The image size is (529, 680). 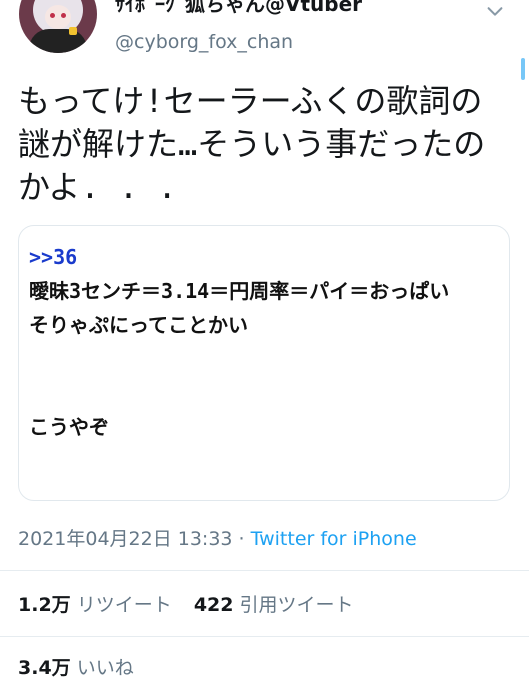 What do you see at coordinates (138, 325) in the screenshot?
I see `quote-line-2: そりゃぷにってことかい` at bounding box center [138, 325].